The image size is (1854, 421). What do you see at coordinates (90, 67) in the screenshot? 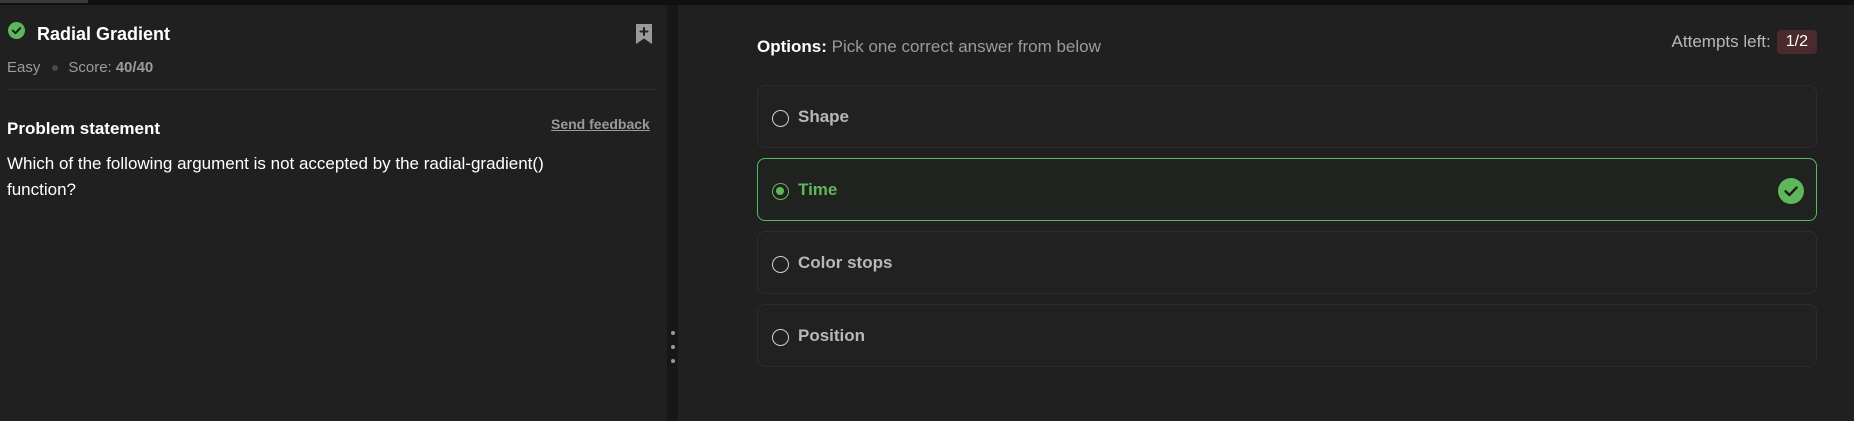
I see `score-label: Score:` at bounding box center [90, 67].